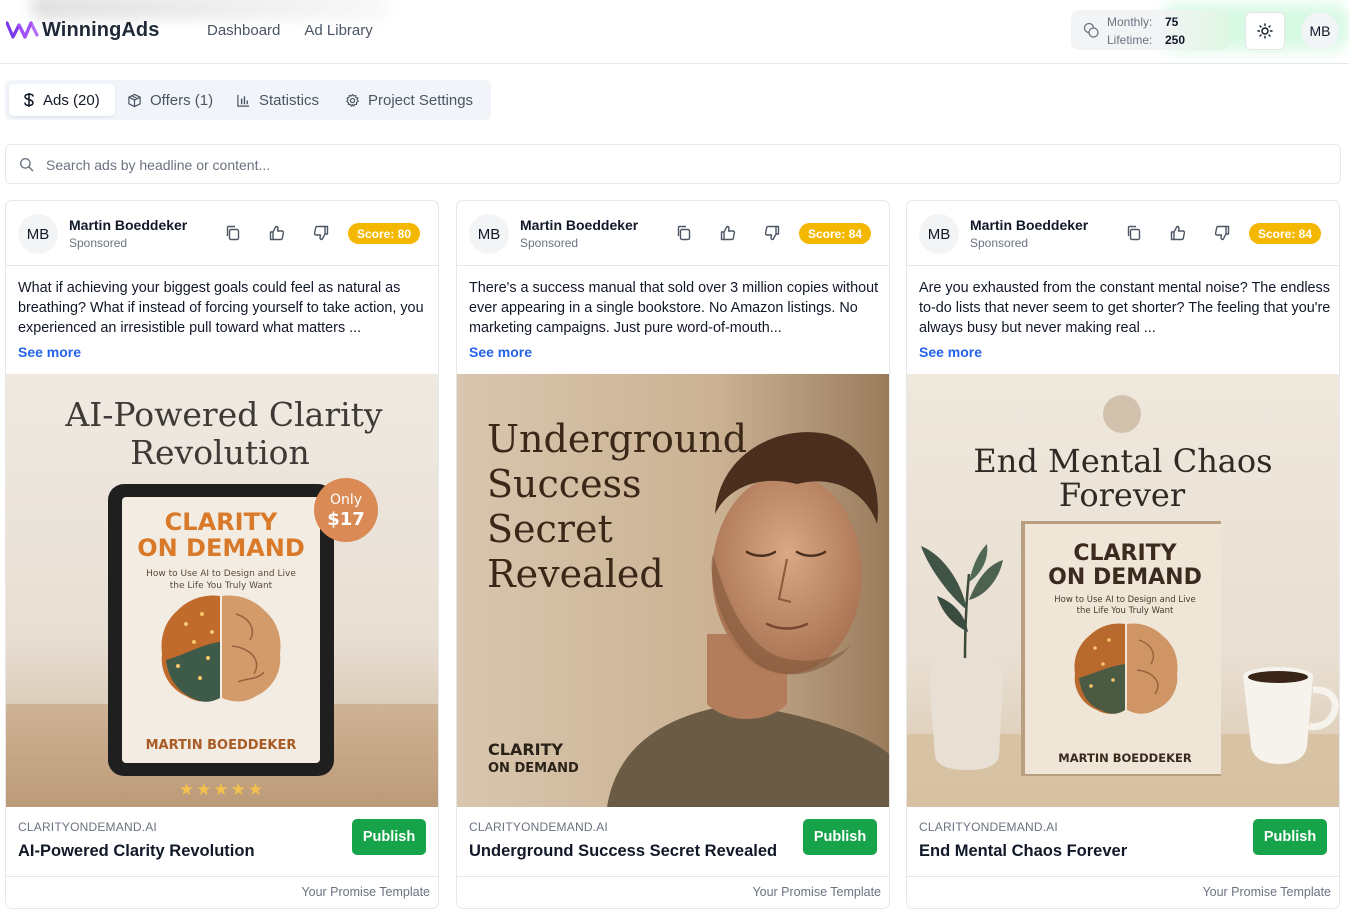 Image resolution: width=1349 pixels, height=915 pixels. I want to click on sun-icon, so click(1265, 31).